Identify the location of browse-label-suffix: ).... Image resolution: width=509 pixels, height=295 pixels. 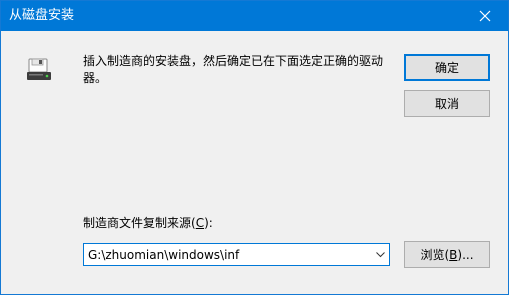
(465, 255).